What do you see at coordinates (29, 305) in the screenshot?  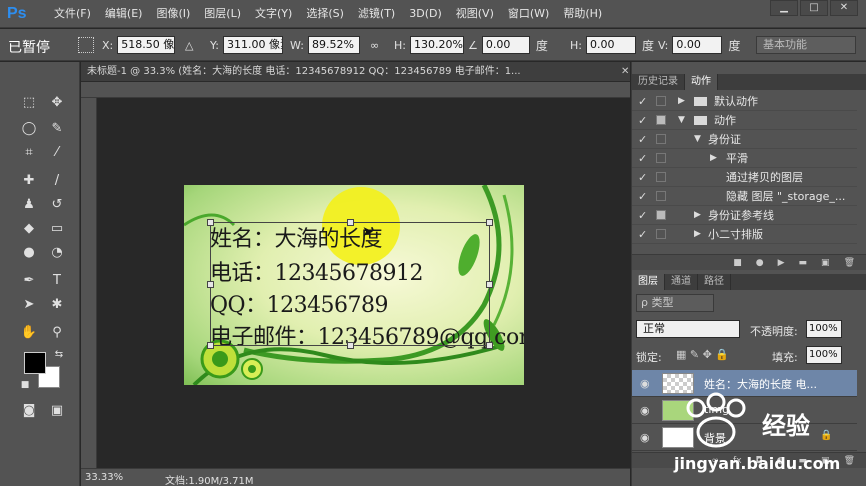 I see `path-select-tool-icon: ➤` at bounding box center [29, 305].